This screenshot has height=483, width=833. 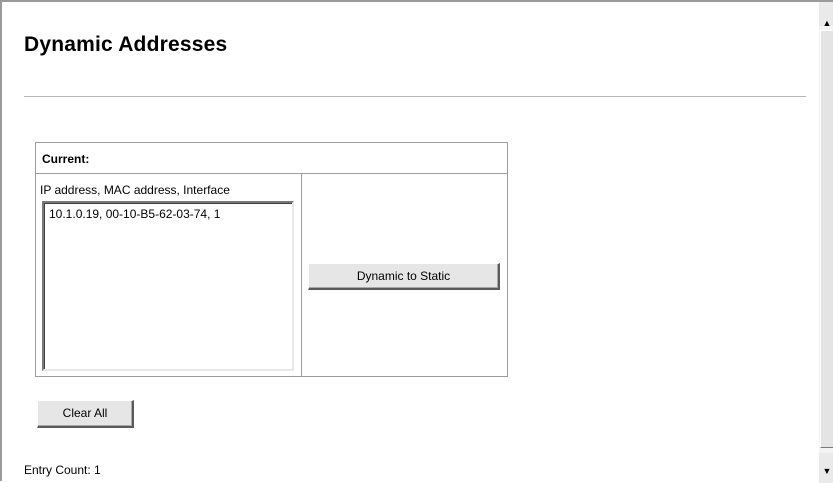 I want to click on current-header-label: Current:, so click(x=66, y=159).